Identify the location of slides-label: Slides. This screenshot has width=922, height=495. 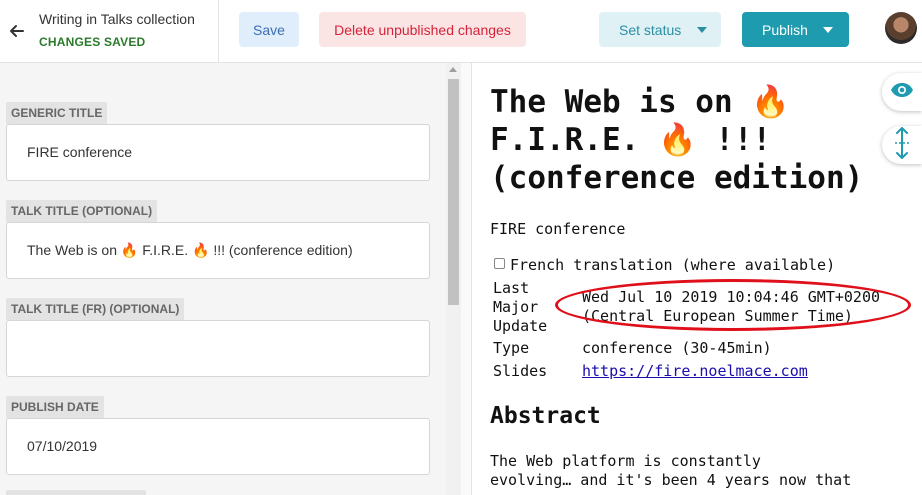
(520, 371).